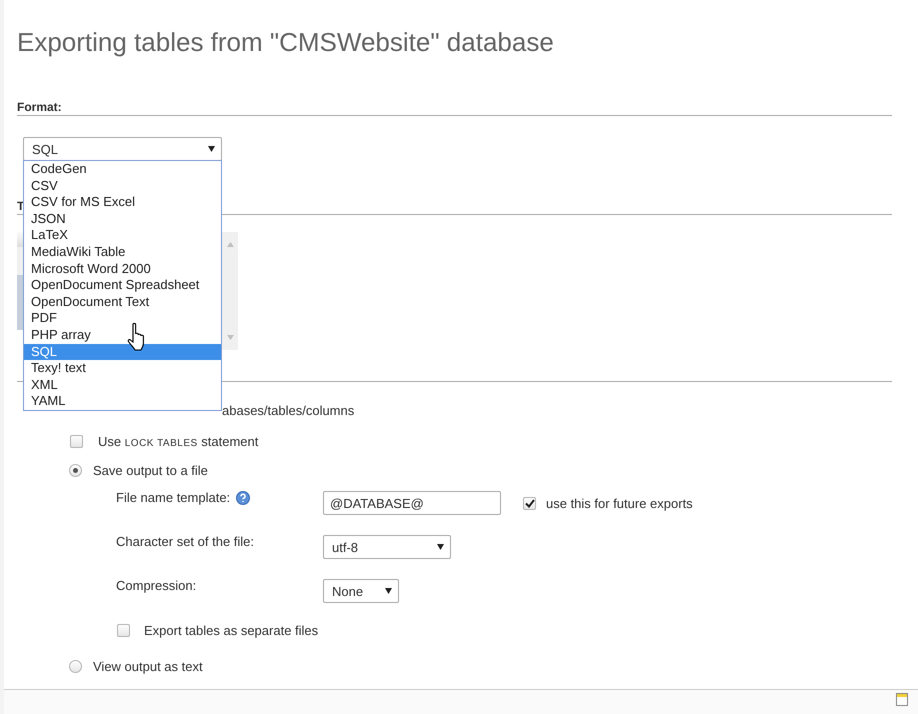 Image resolution: width=918 pixels, height=714 pixels. What do you see at coordinates (122, 368) in the screenshot?
I see `dropdown-option: Texy! text` at bounding box center [122, 368].